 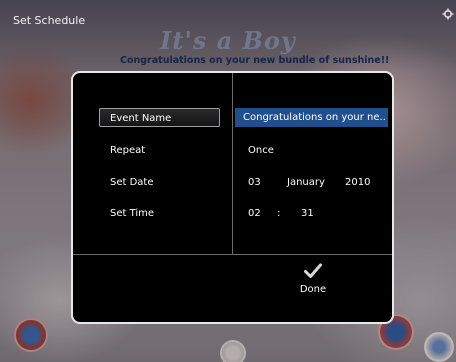 What do you see at coordinates (357, 182) in the screenshot?
I see `date-year-value: 2010` at bounding box center [357, 182].